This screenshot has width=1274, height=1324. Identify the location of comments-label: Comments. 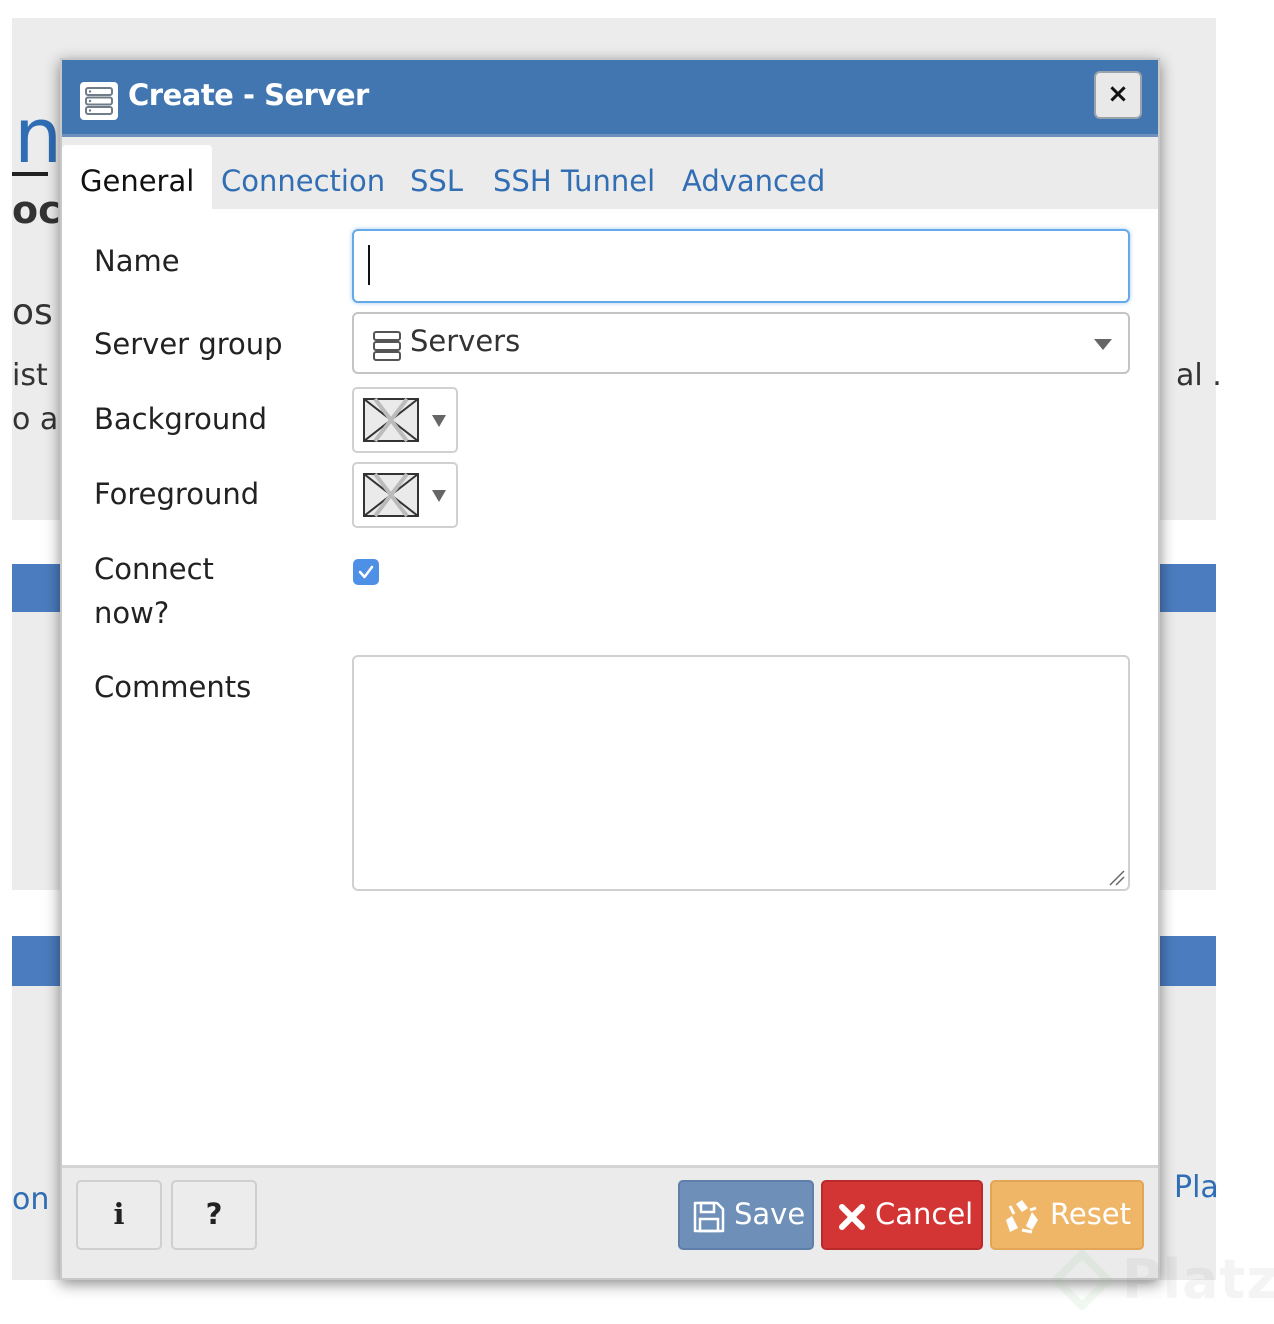
(173, 687).